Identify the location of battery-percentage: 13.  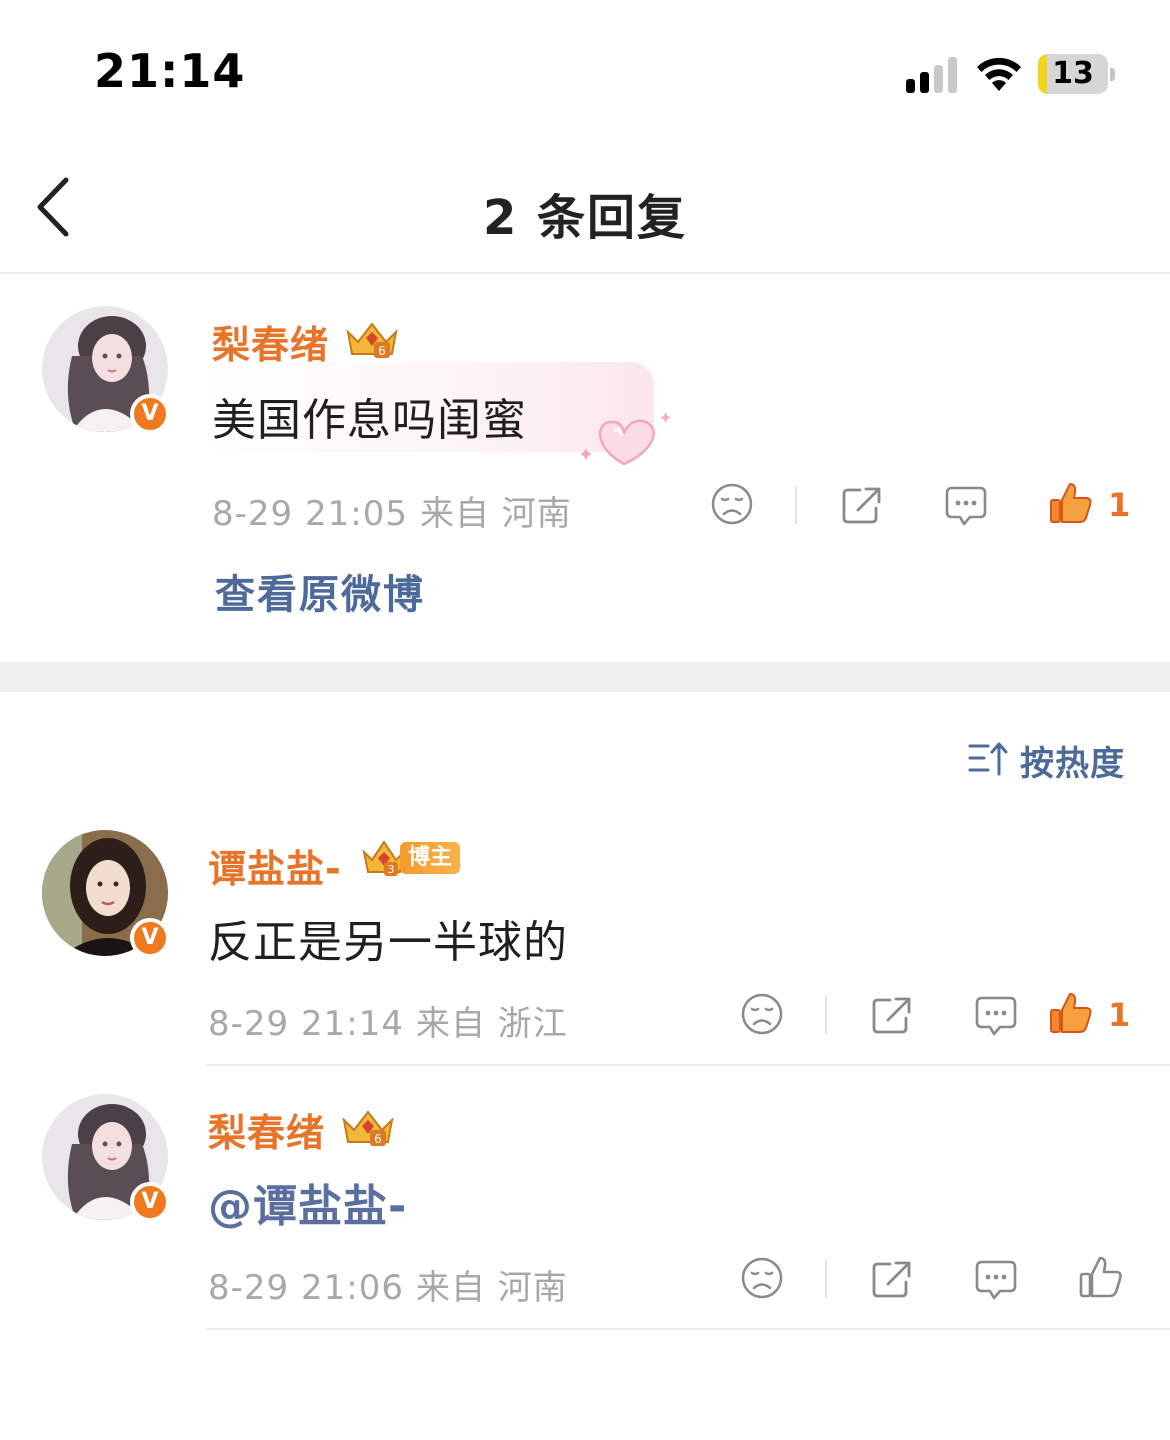
(1073, 73).